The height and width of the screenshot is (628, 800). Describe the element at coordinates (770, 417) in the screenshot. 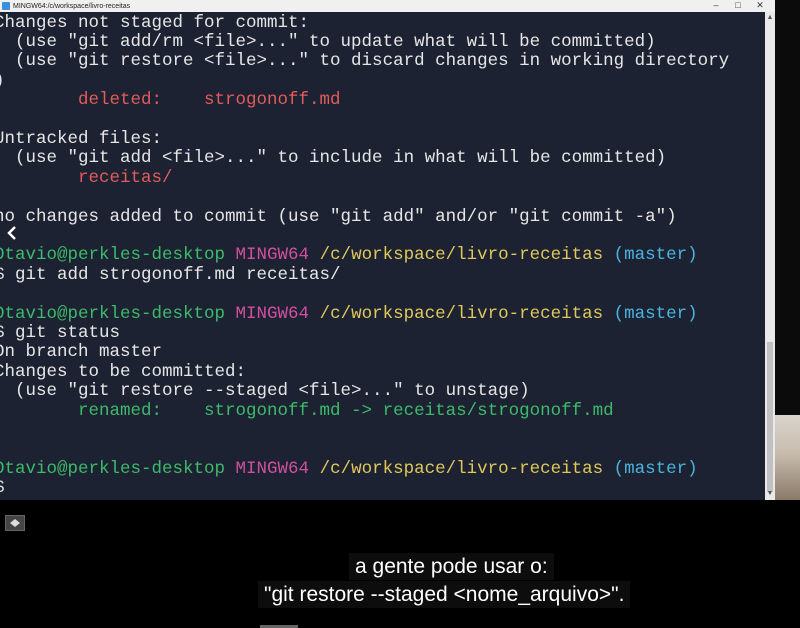

I see `scrollbar-thumb` at that location.